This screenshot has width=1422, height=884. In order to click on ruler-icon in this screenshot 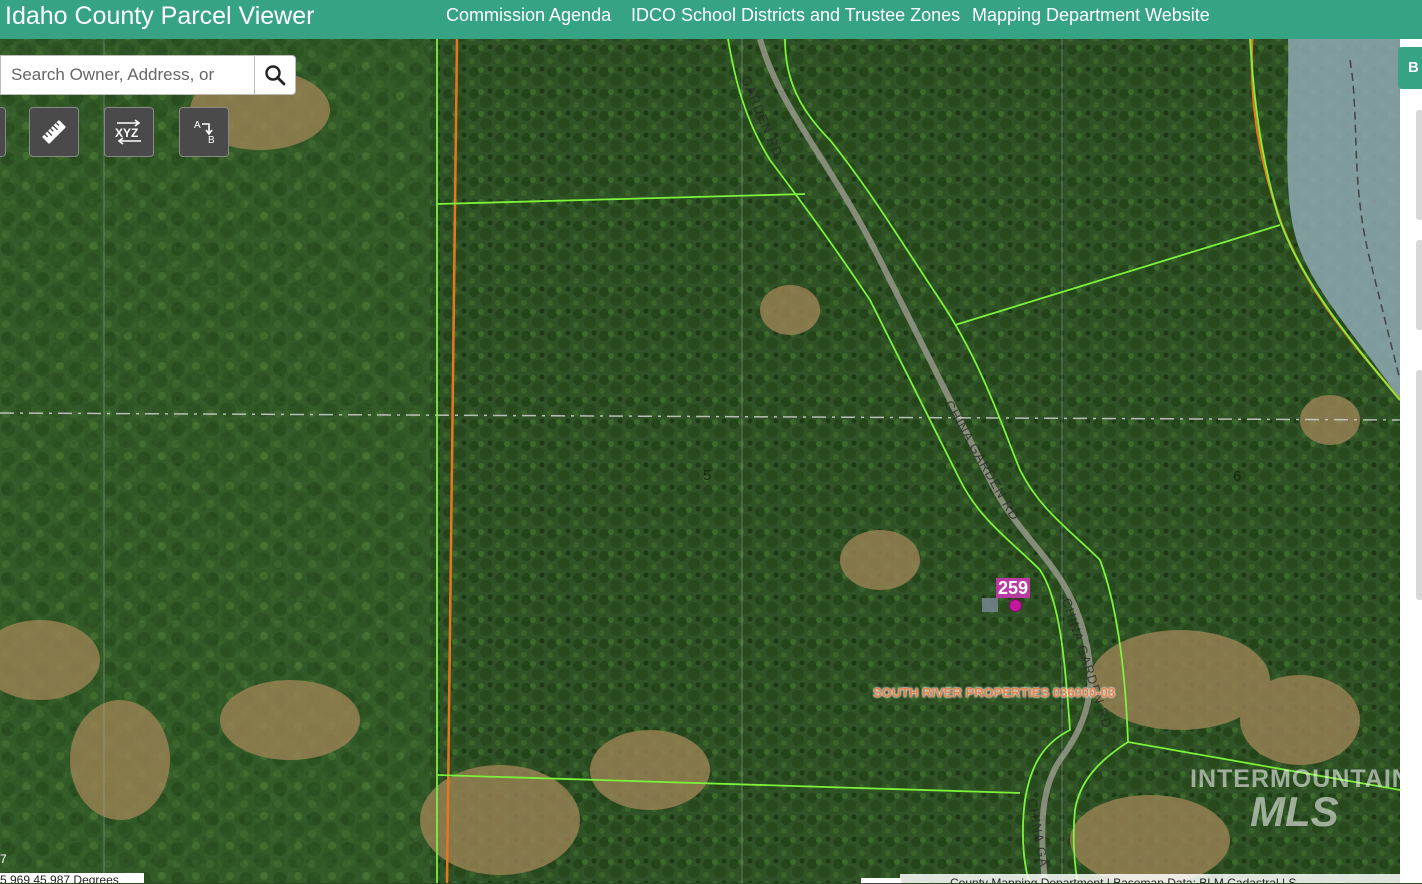, I will do `click(54, 132)`.